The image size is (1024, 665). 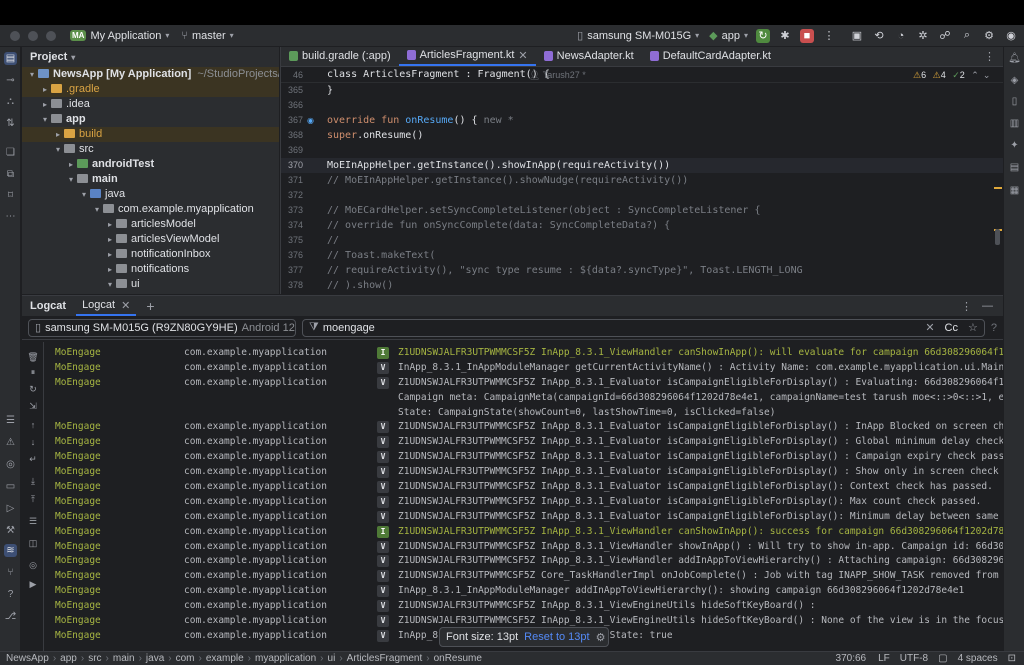 What do you see at coordinates (1014, 58) in the screenshot?
I see `notifications-icon: 🔔︎` at bounding box center [1014, 58].